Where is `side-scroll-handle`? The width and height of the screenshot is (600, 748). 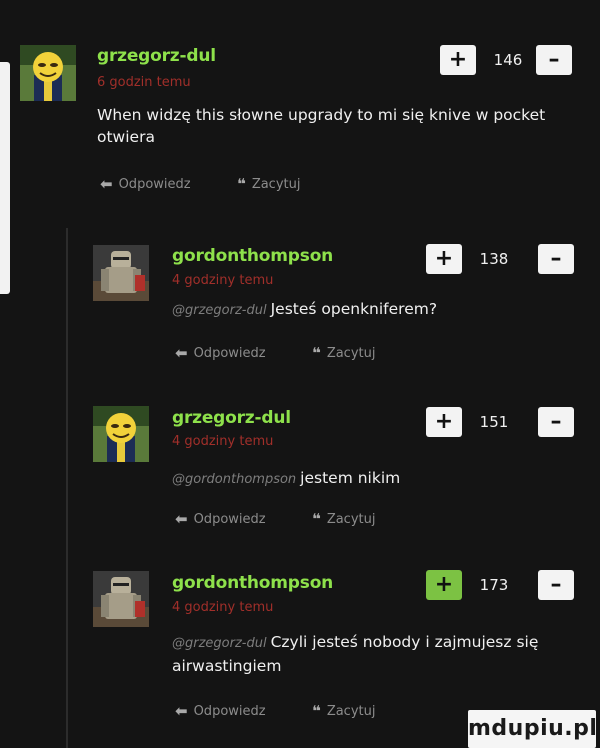 side-scroll-handle is located at coordinates (5, 178).